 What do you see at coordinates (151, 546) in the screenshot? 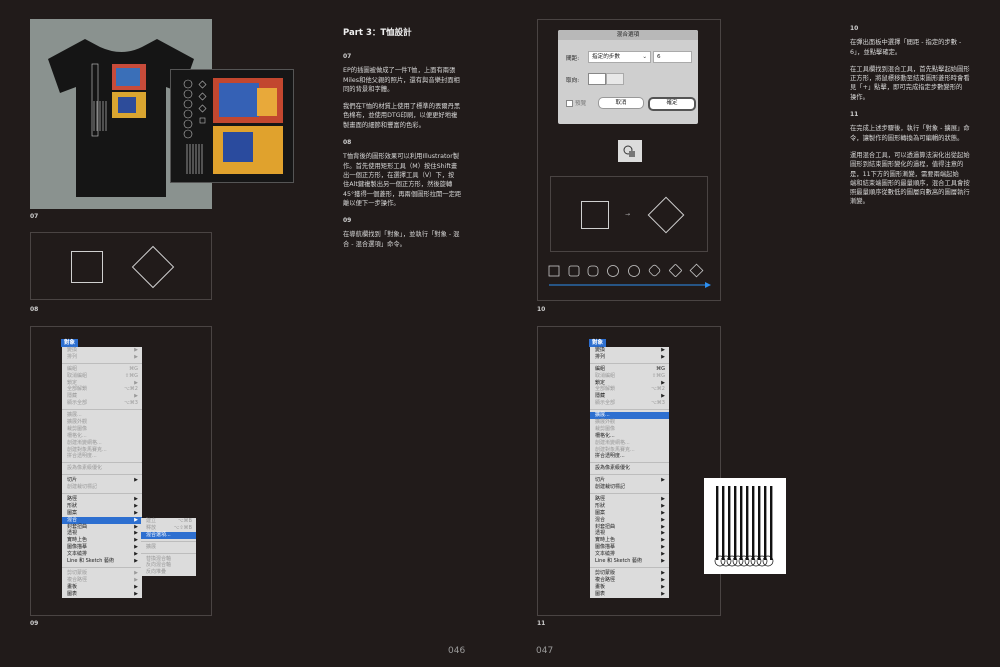
I see `menu-item-label: 擴展` at bounding box center [151, 546].